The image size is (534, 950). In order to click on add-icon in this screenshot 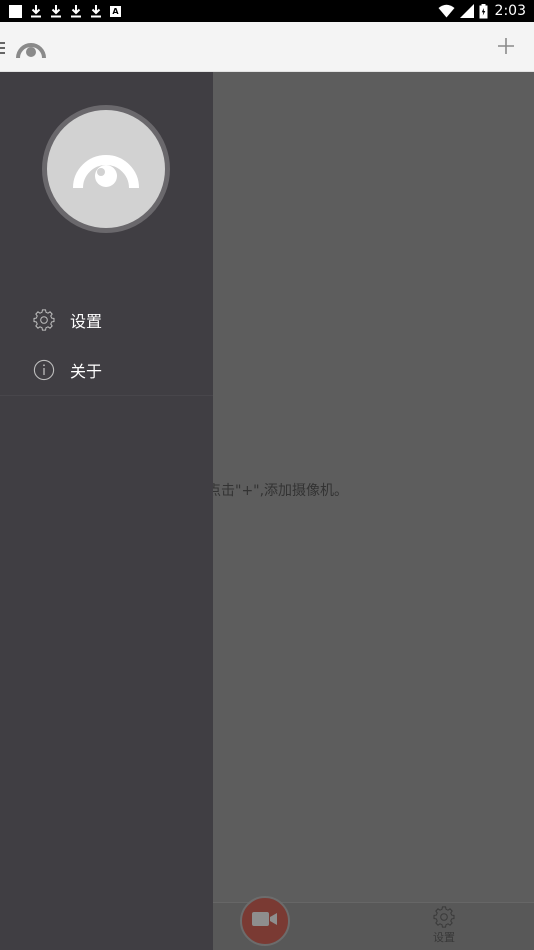, I will do `click(506, 48)`.